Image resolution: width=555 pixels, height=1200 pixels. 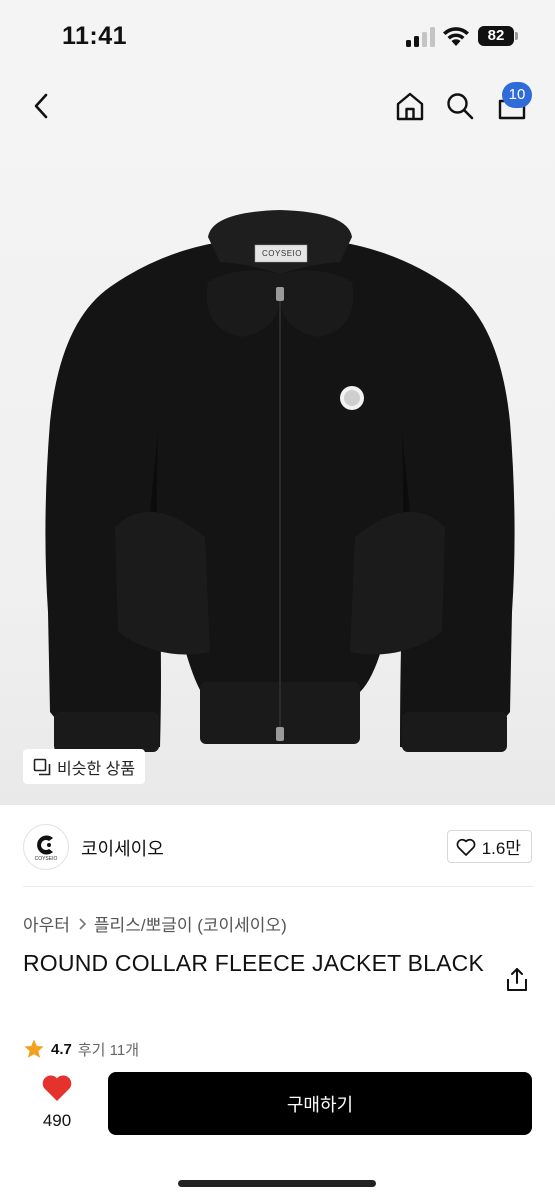 What do you see at coordinates (57, 1120) in the screenshot?
I see `wishlist-count: 490` at bounding box center [57, 1120].